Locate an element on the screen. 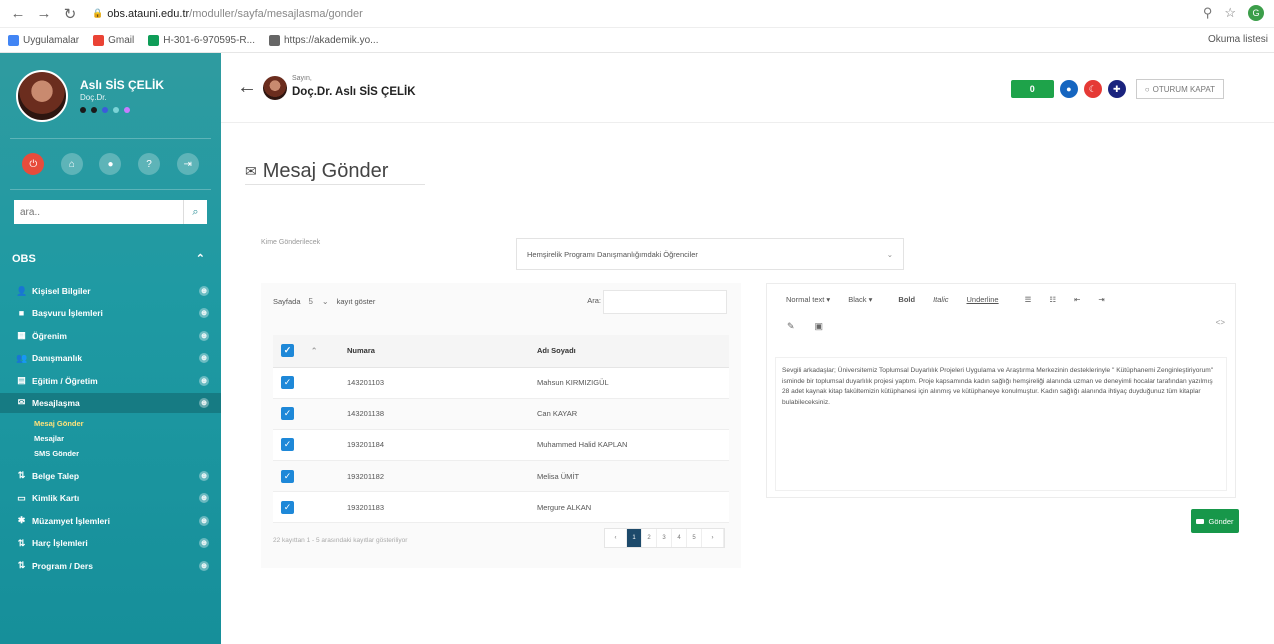 The image size is (1274, 644). section-obs: OBS ⌃ is located at coordinates (108, 259).